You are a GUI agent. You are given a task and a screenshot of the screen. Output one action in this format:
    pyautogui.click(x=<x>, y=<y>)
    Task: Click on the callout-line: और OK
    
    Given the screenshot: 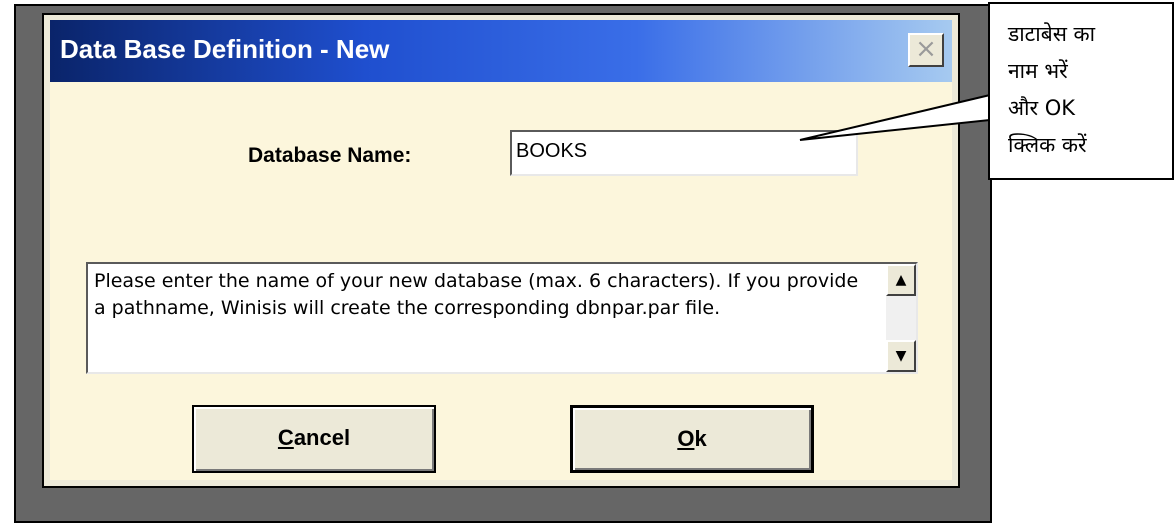 What is the action you would take?
    pyautogui.click(x=1042, y=108)
    